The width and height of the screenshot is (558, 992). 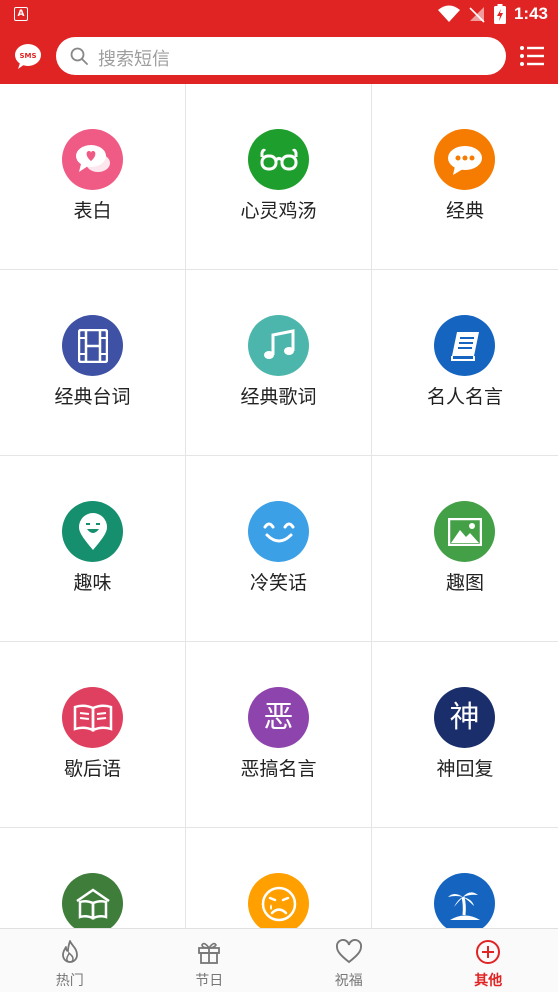 What do you see at coordinates (348, 951) in the screenshot?
I see `heart-icon` at bounding box center [348, 951].